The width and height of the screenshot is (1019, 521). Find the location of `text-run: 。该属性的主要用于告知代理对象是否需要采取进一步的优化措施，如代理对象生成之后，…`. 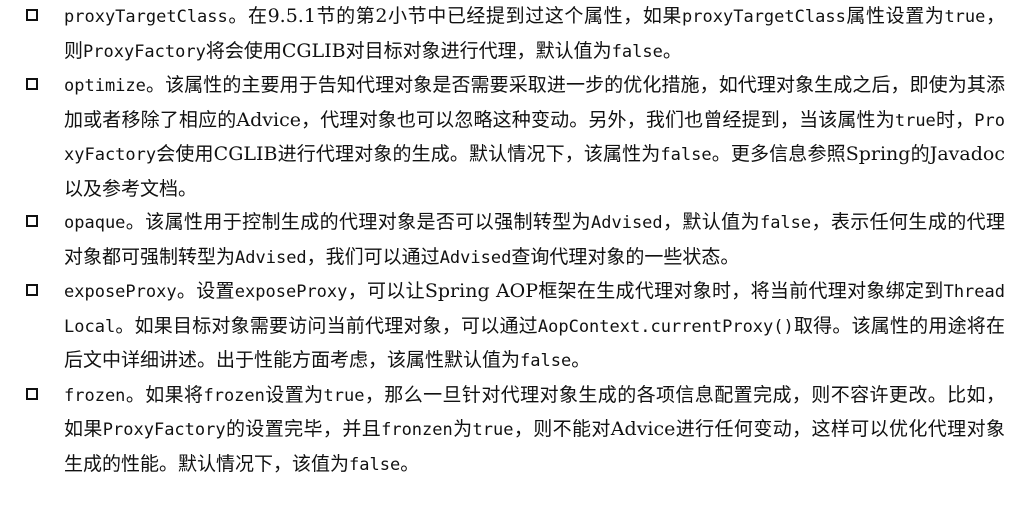

text-run: 。该属性的主要用于告知代理对象是否需要采取进一步的优化措施，如代理对象生成之后，… is located at coordinates (534, 102).